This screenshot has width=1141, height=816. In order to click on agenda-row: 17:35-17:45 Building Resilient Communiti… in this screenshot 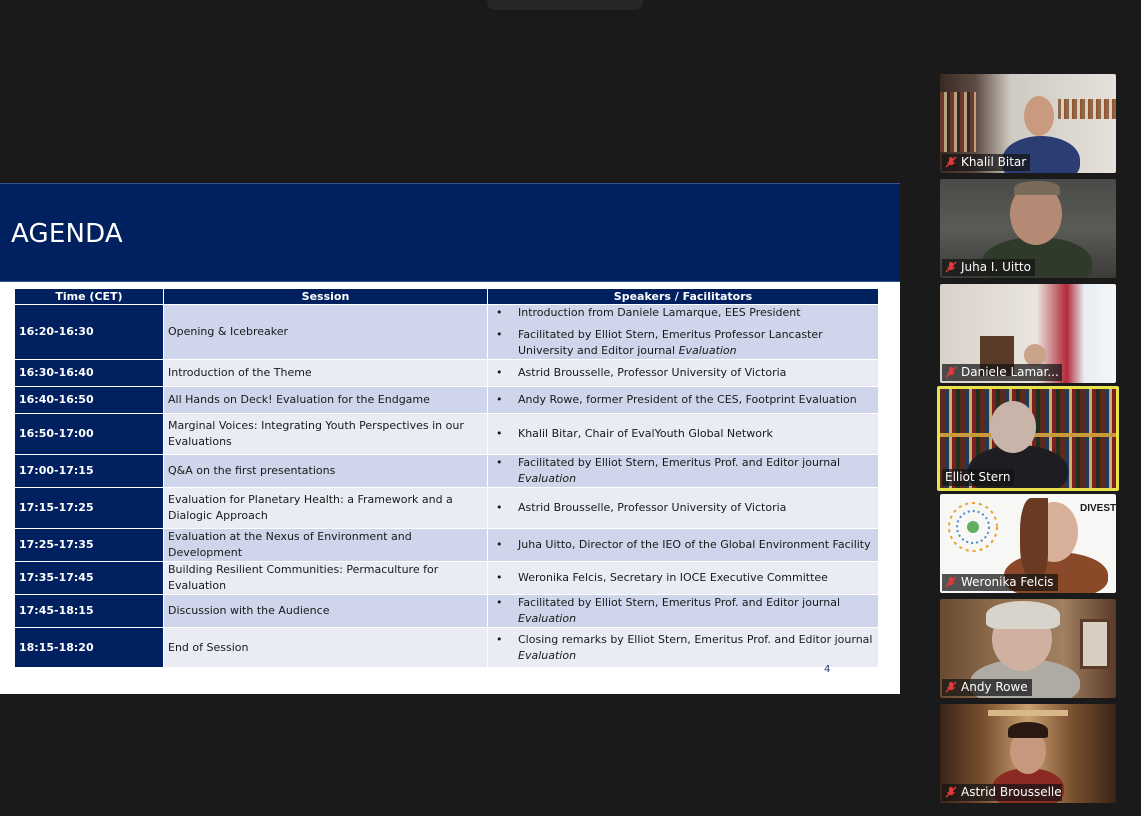, I will do `click(446, 578)`.